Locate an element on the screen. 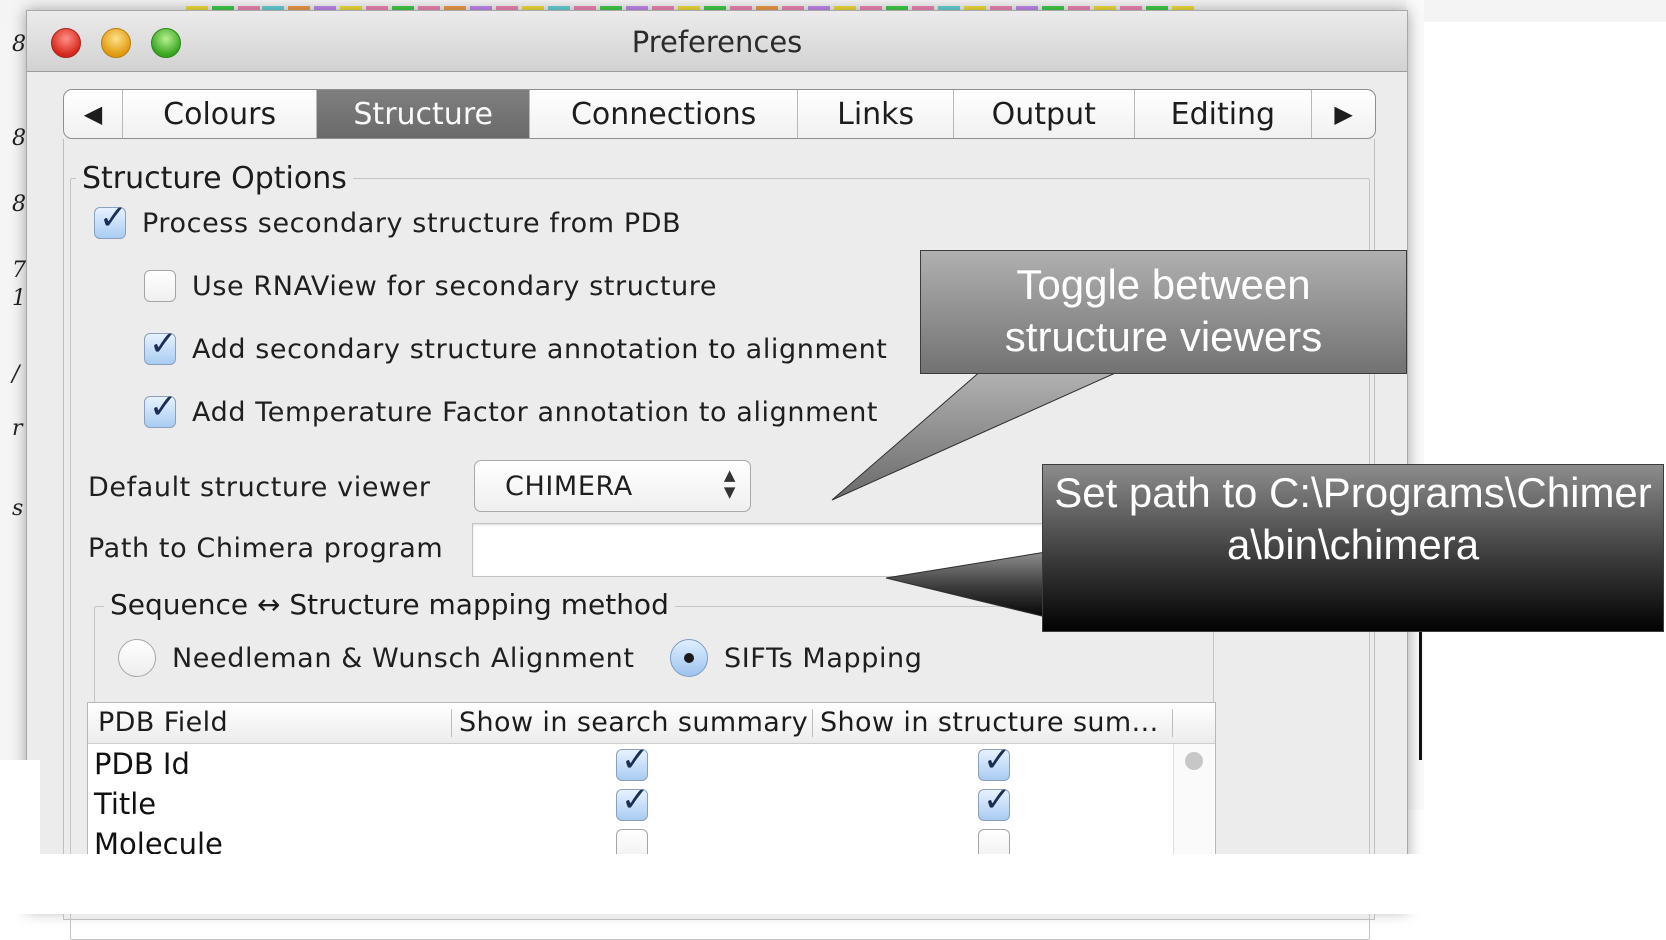 The height and width of the screenshot is (940, 1666). viewer-callout: Toggle between structure viewers is located at coordinates (1163, 312).